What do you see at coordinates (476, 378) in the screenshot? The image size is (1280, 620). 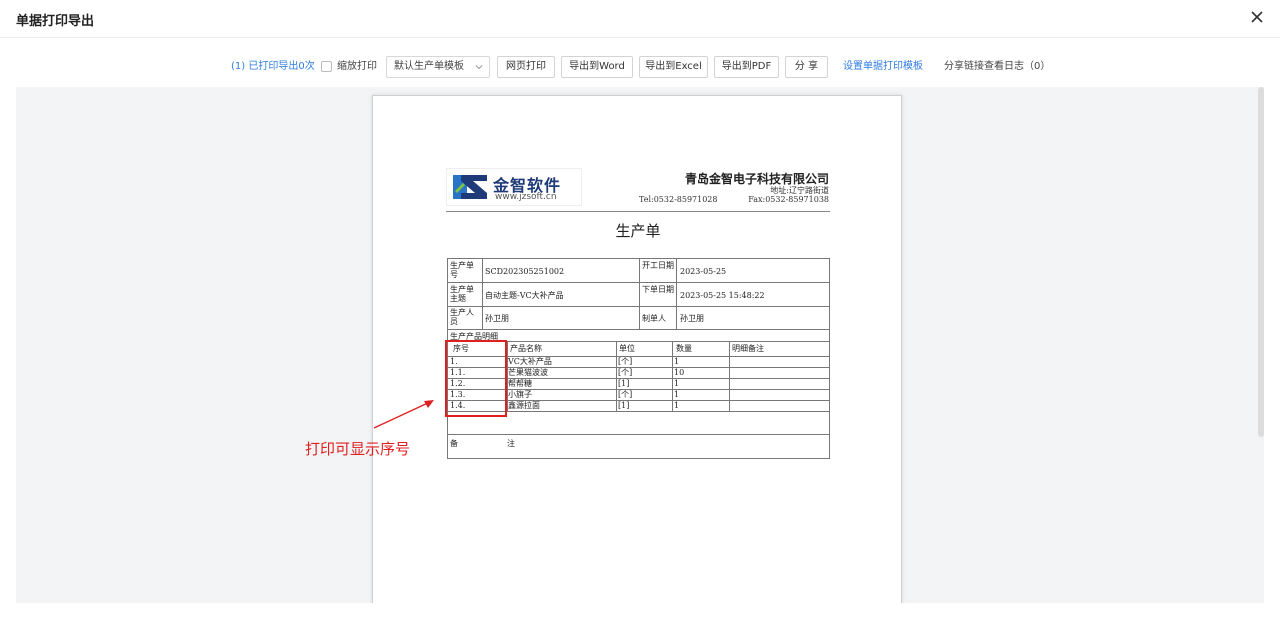 I see `serial-number-highlight-box` at bounding box center [476, 378].